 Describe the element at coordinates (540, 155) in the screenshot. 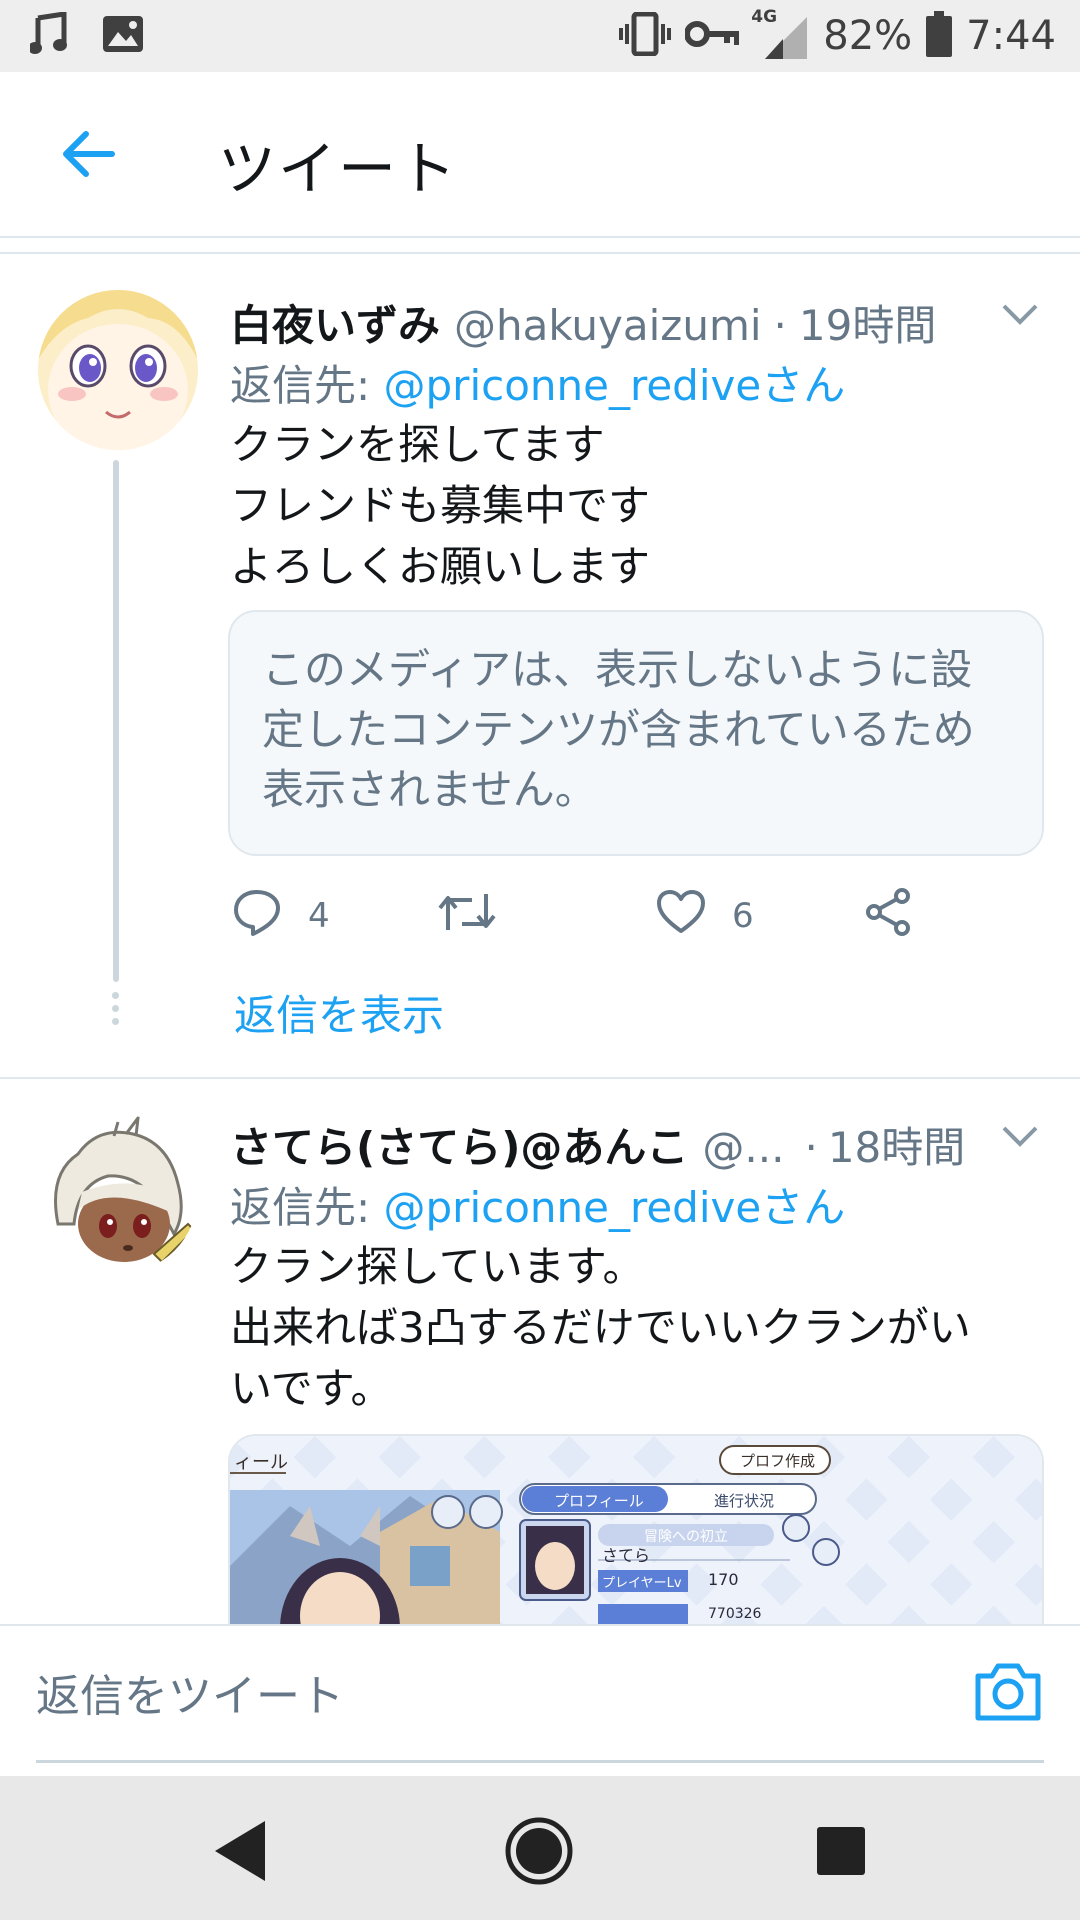

I see `app-bar: ツイート` at that location.